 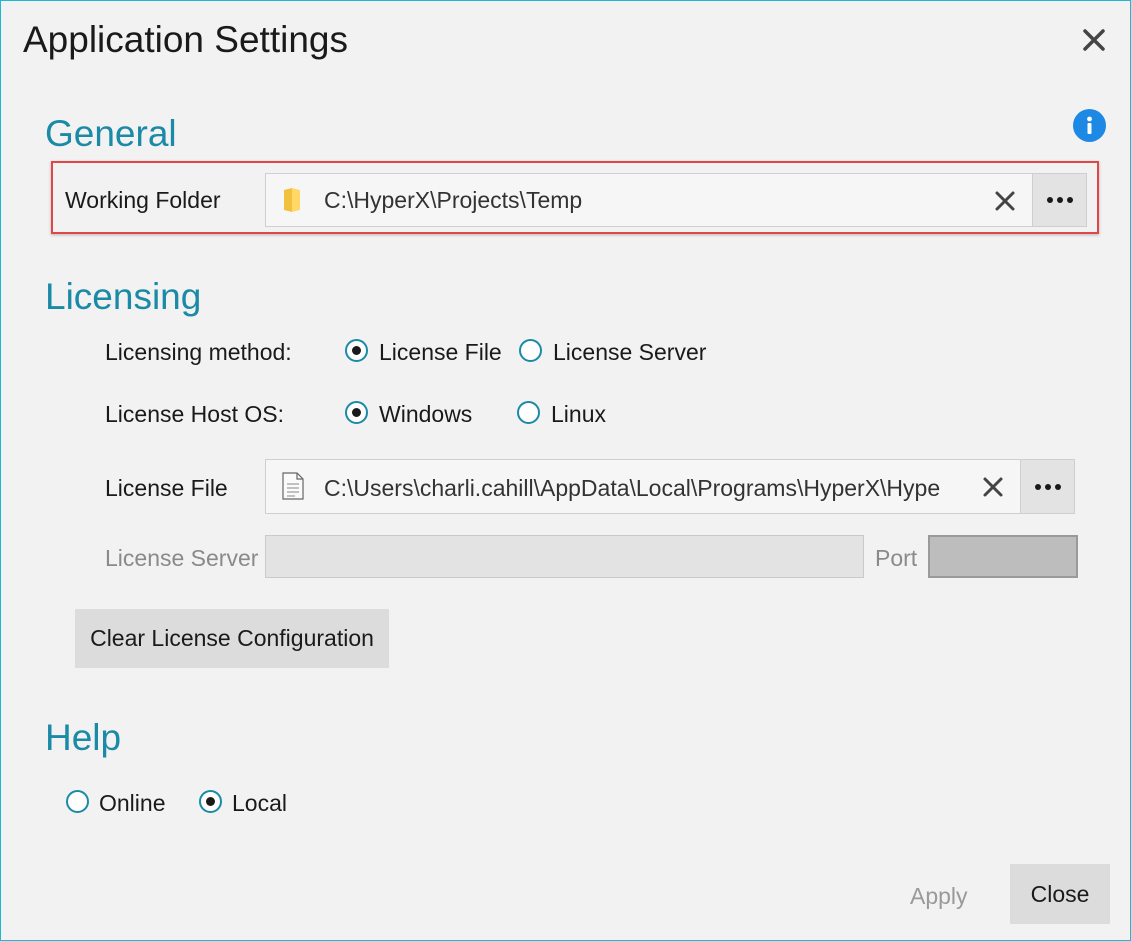 I want to click on radio-online, so click(x=77, y=801).